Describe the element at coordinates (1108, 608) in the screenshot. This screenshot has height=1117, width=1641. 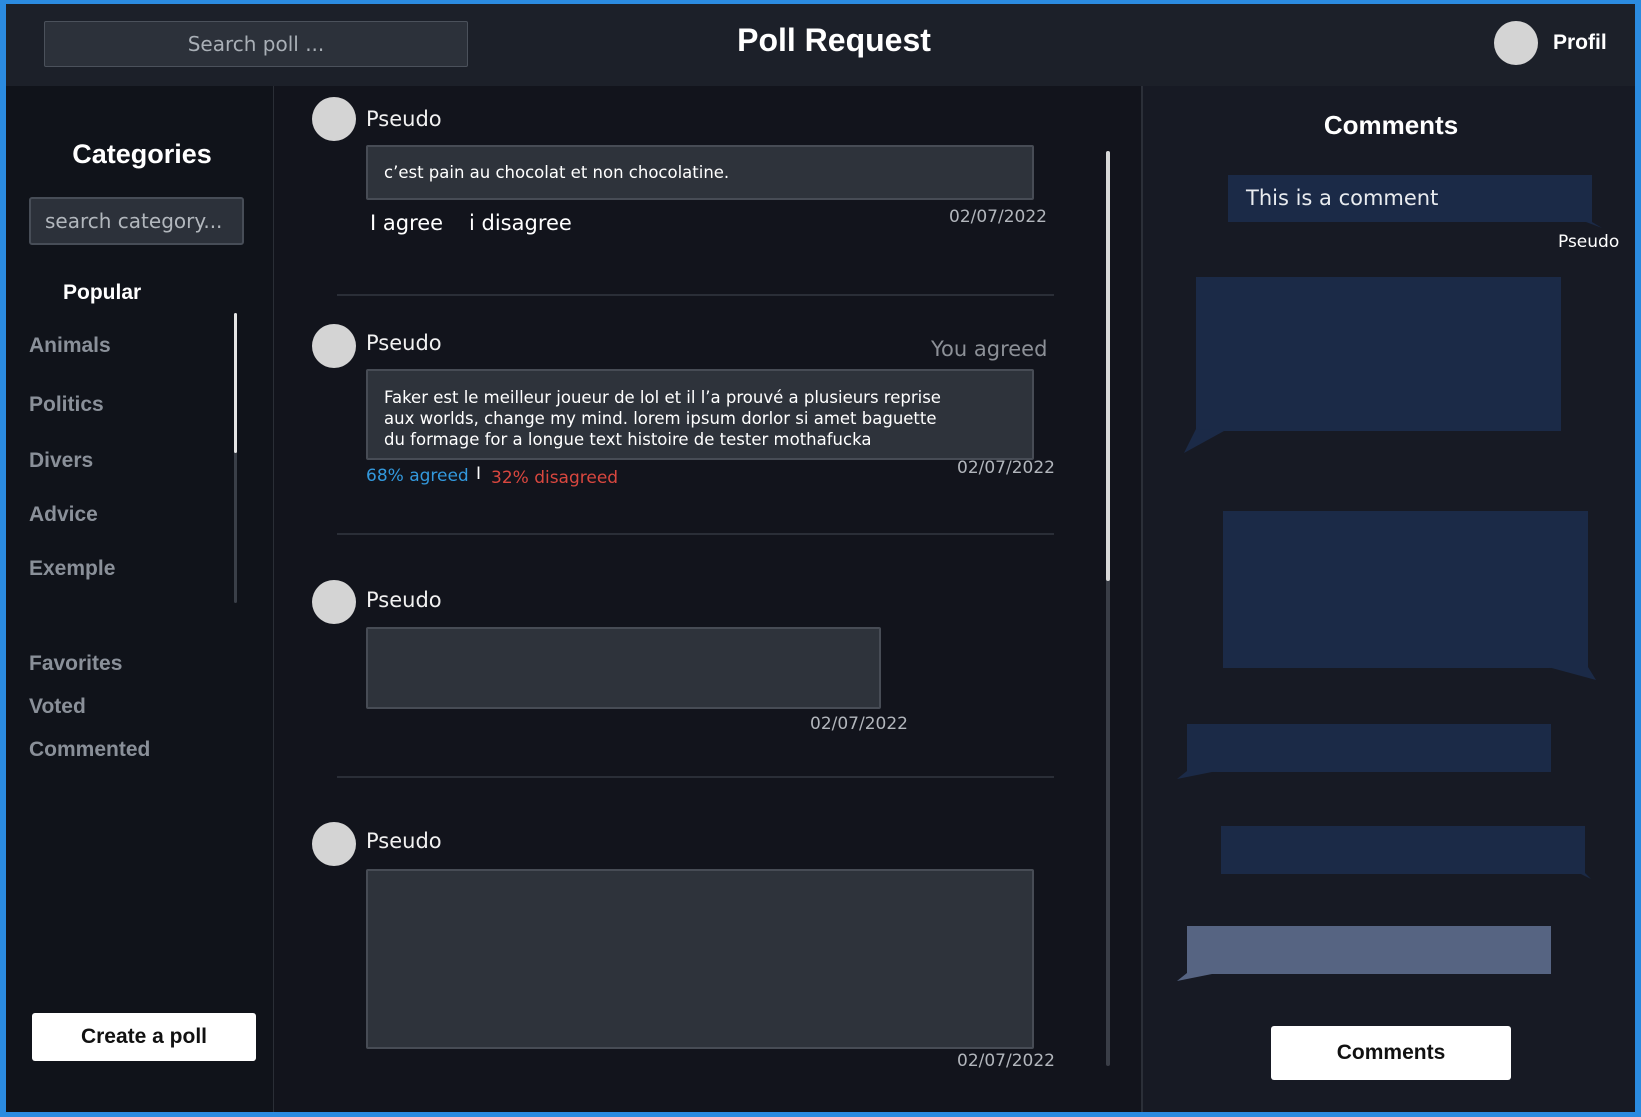
I see `feed-scrollbar` at that location.